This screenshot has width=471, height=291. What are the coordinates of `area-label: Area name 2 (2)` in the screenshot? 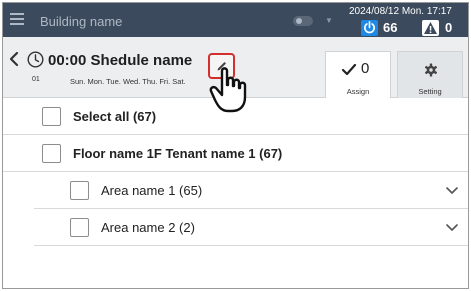 It's located at (148, 227).